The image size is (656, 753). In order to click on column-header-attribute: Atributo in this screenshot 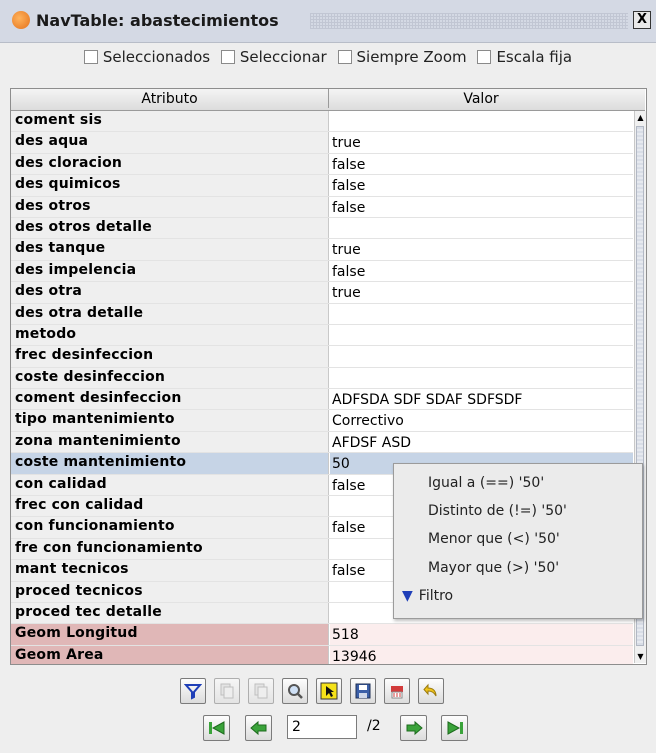, I will do `click(170, 98)`.